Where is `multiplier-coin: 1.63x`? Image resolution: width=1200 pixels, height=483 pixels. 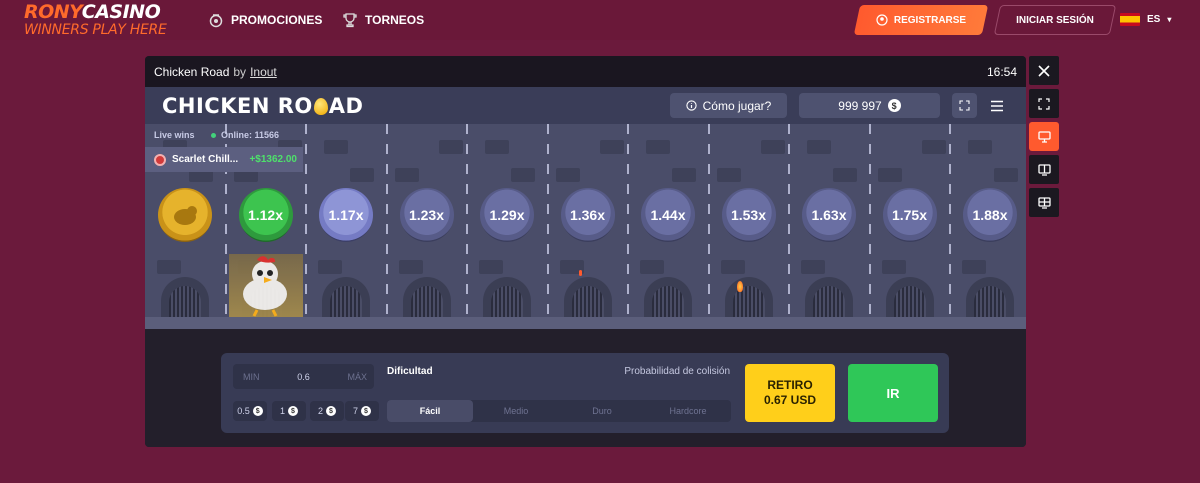
multiplier-coin: 1.63x is located at coordinates (829, 215).